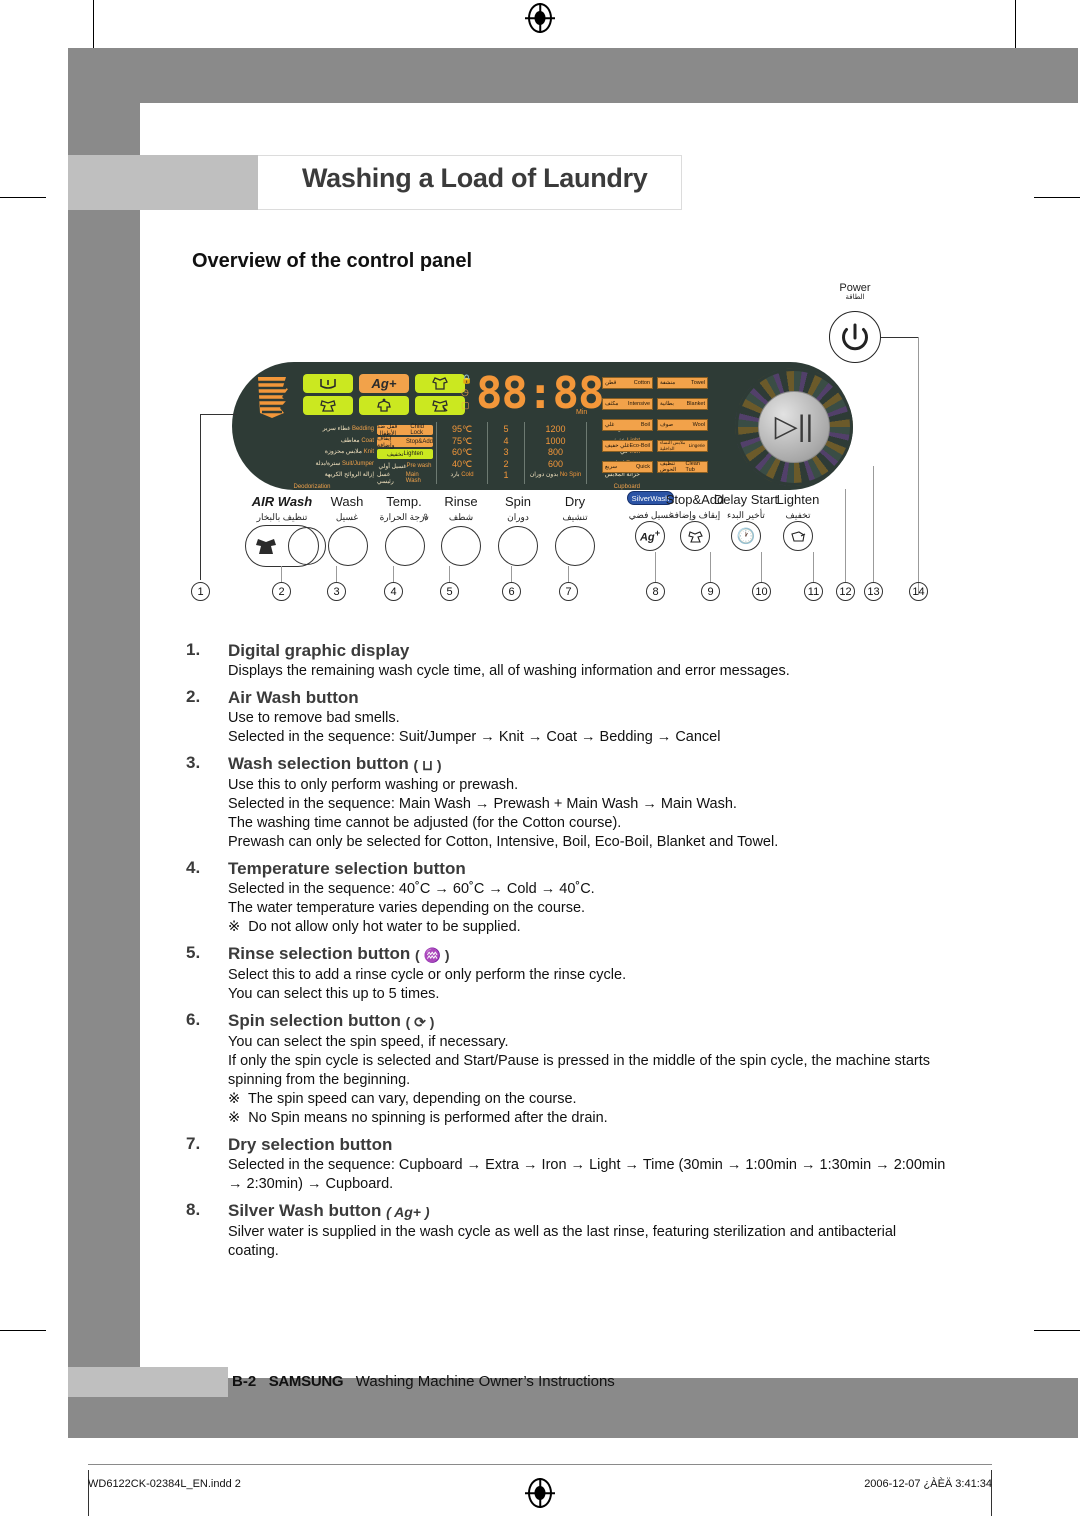 This screenshot has height=1523, width=1080. I want to click on option-pill-lighten: تخفيف Lighten, so click(405, 454).